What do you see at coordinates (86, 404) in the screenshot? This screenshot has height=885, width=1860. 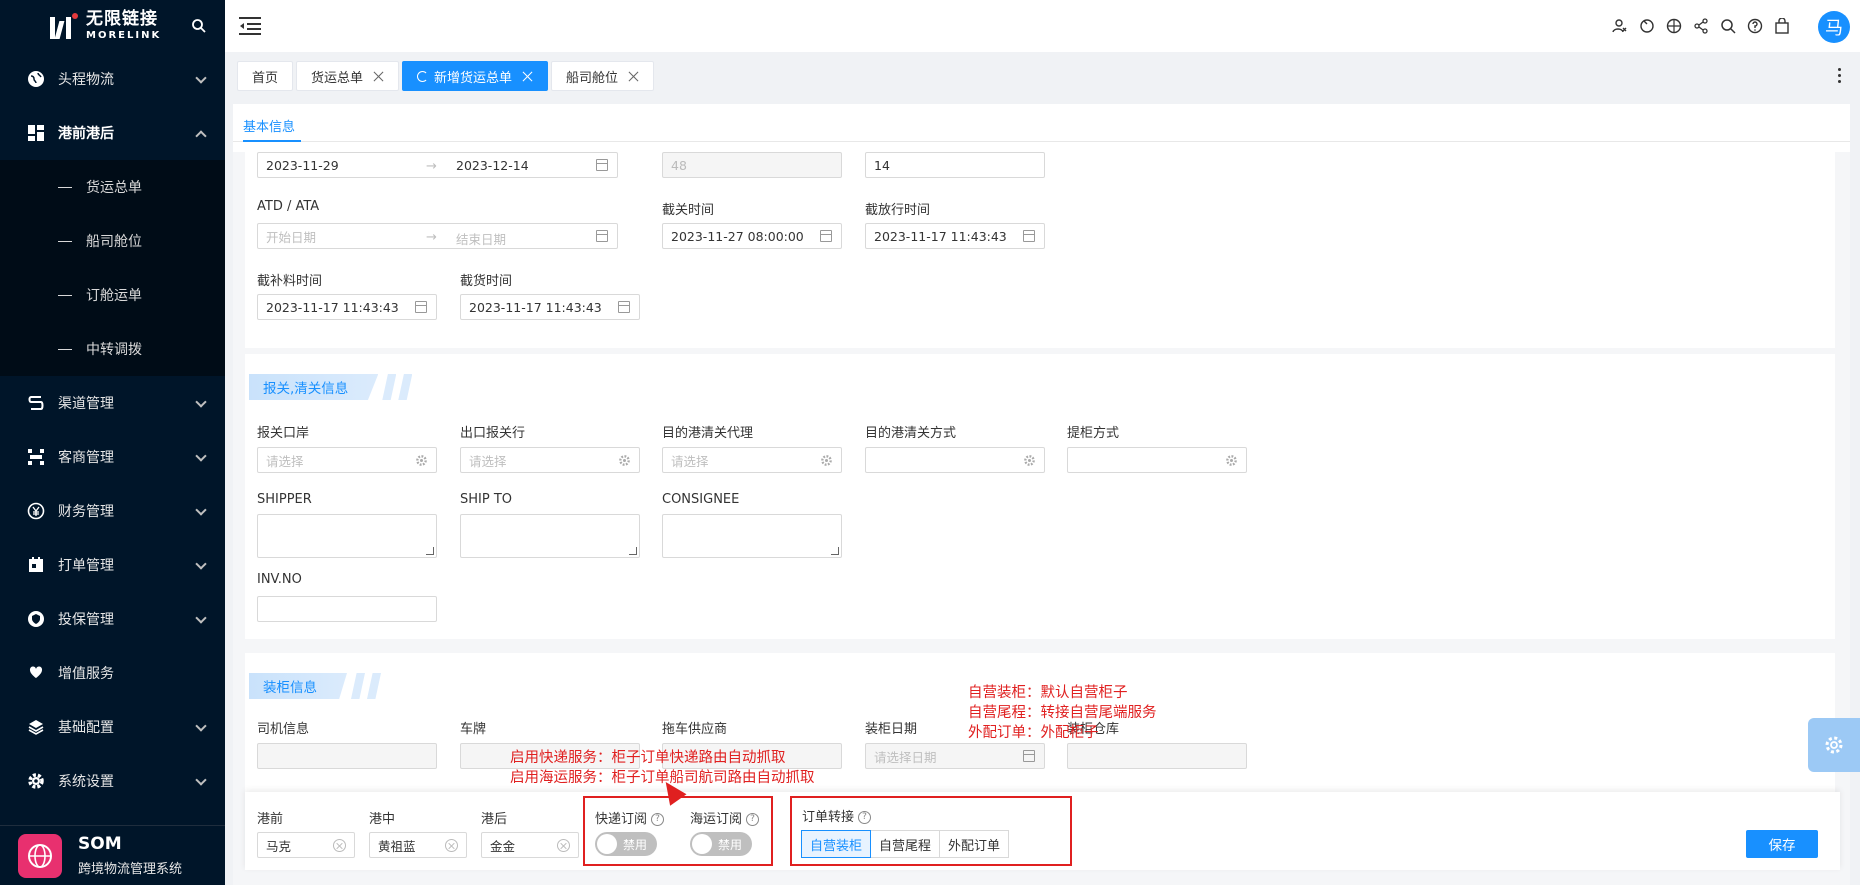 I see `sidebar-item-label: 渠道管理` at bounding box center [86, 404].